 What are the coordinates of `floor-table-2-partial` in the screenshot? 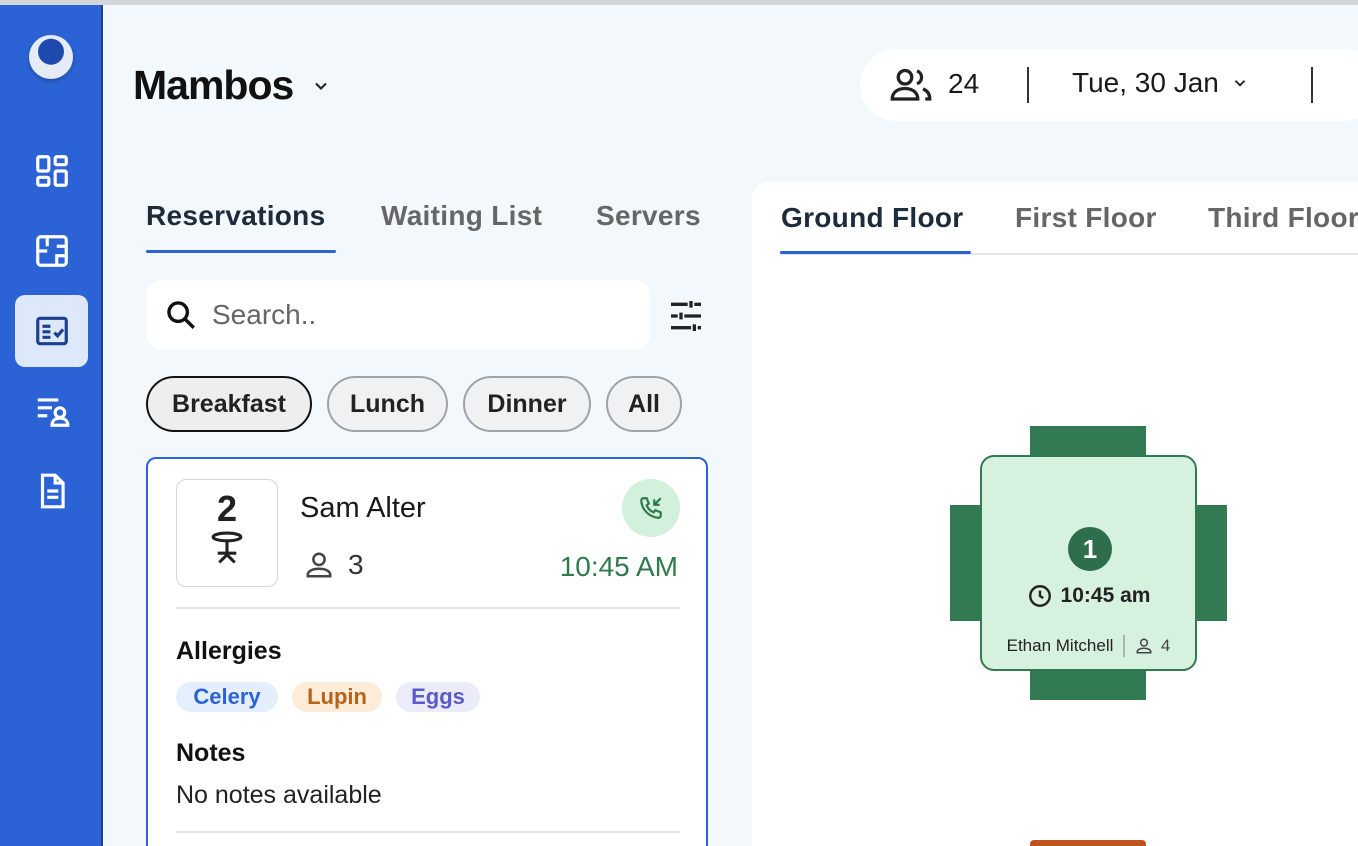 It's located at (1088, 843).